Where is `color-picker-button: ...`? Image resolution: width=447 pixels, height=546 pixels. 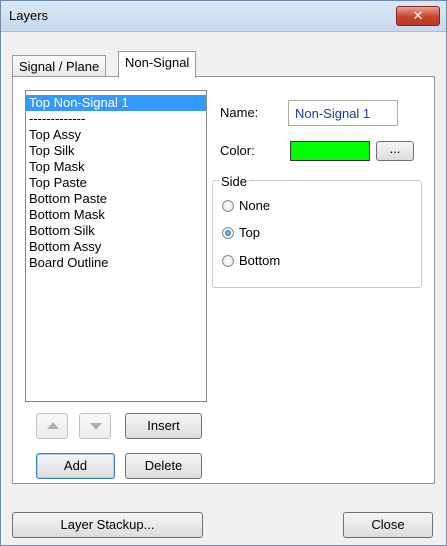
color-picker-button: ... is located at coordinates (395, 151).